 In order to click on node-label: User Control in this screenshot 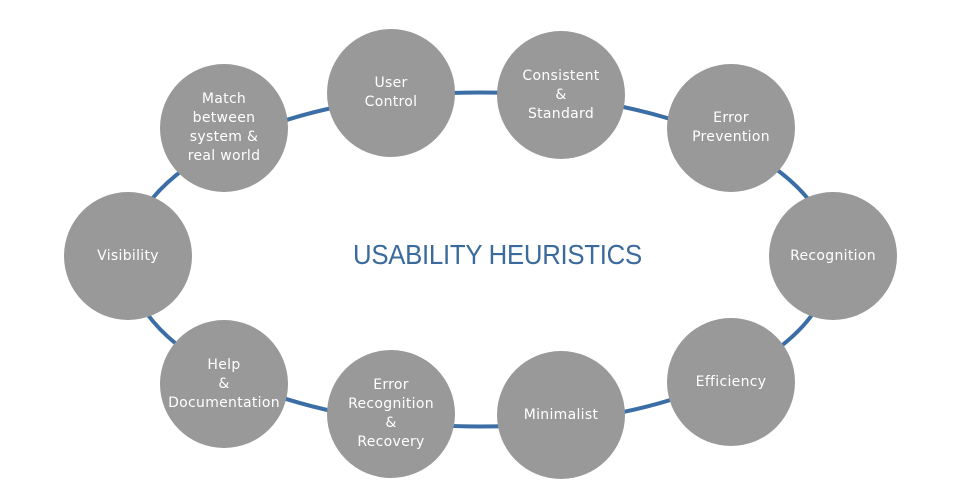, I will do `click(391, 92)`.